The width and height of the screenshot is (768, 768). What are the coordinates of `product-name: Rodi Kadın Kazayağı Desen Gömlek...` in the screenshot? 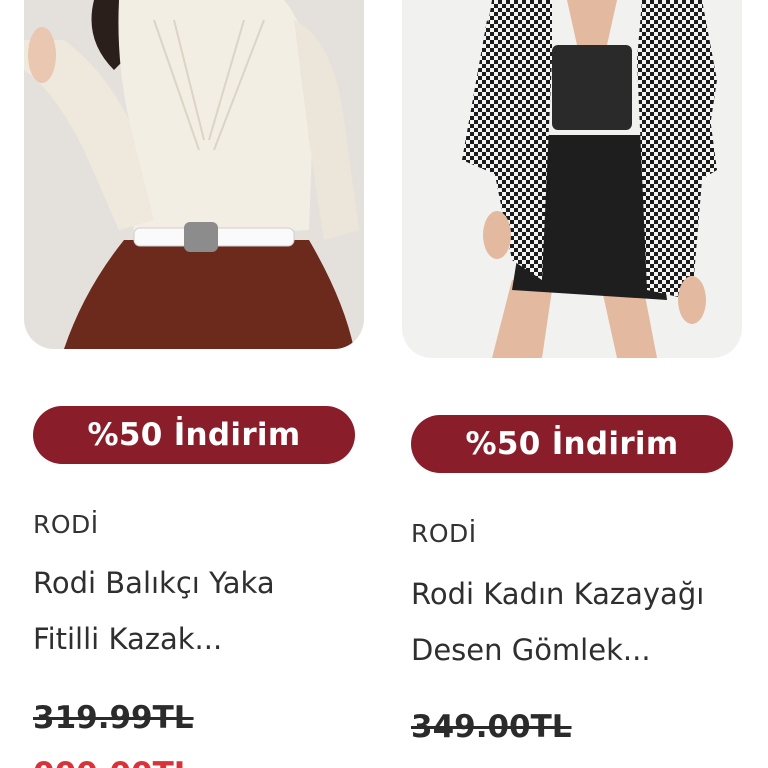 It's located at (576, 622).